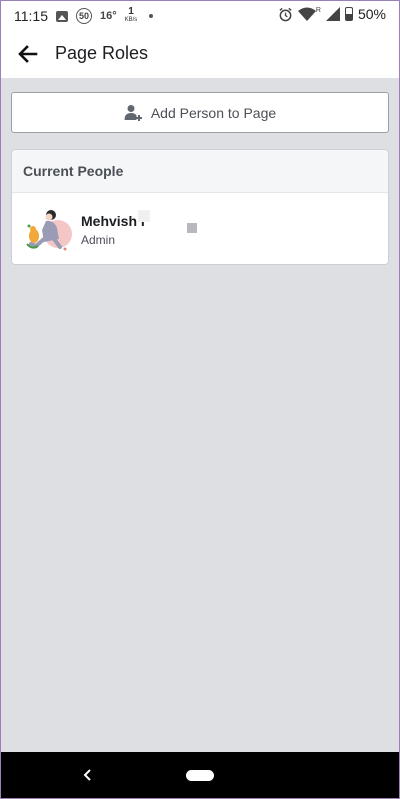 The height and width of the screenshot is (799, 400). I want to click on current-people-card: Current People Mehvish I Admin, so click(200, 207).